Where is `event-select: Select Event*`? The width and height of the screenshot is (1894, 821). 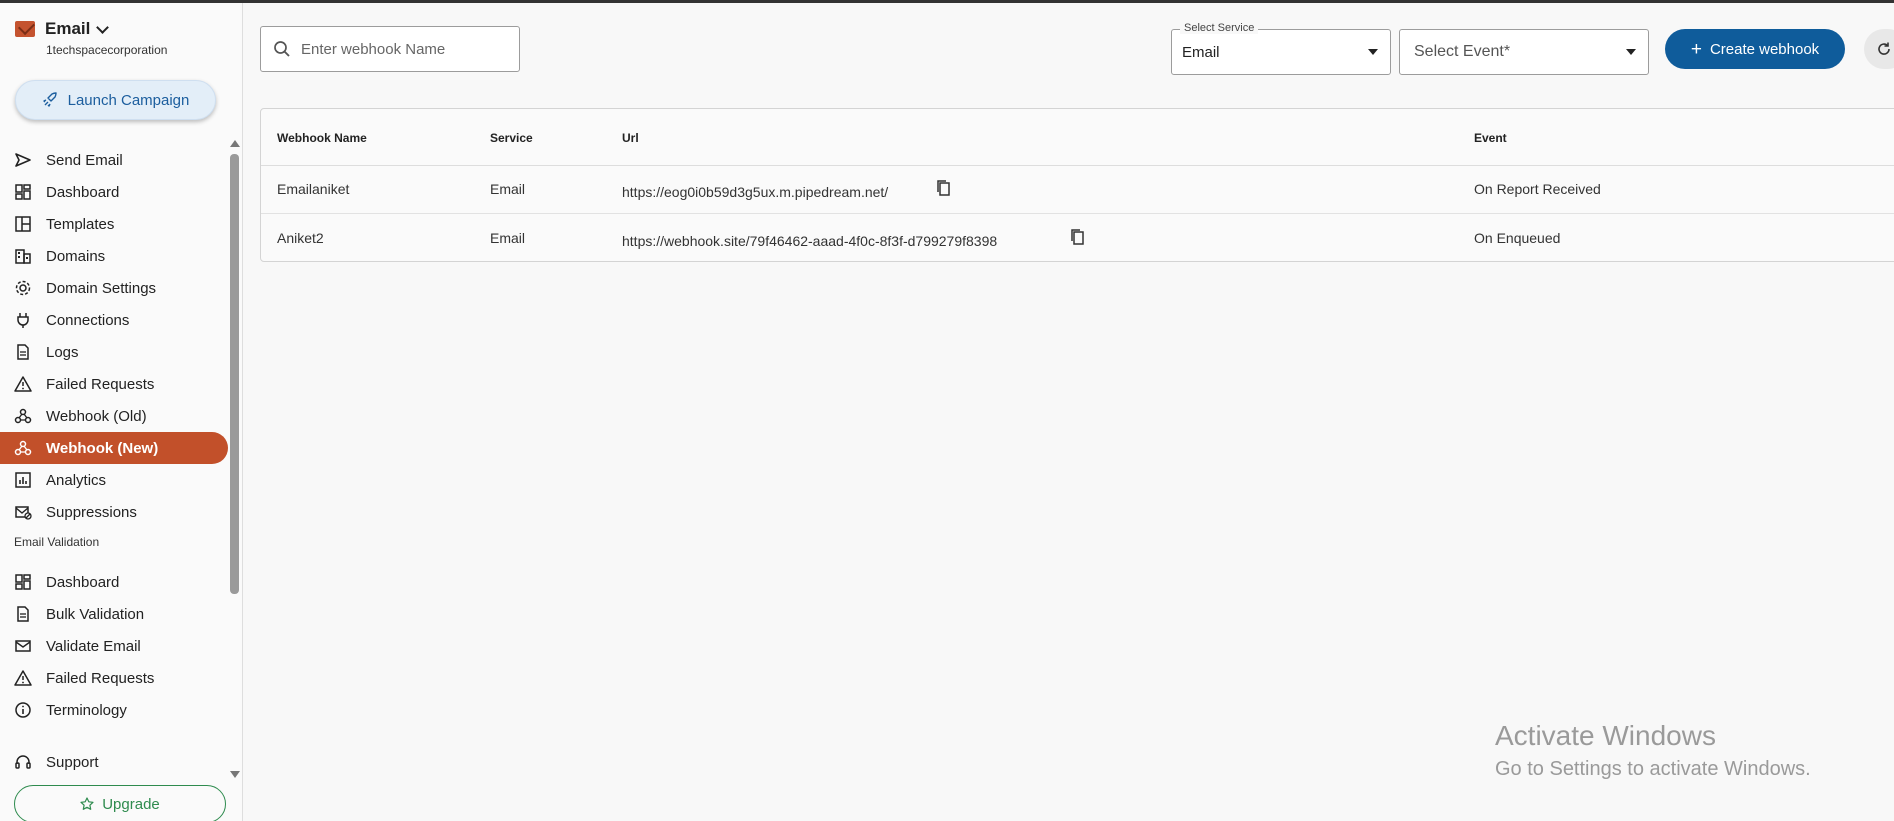
event-select: Select Event* is located at coordinates (1524, 52).